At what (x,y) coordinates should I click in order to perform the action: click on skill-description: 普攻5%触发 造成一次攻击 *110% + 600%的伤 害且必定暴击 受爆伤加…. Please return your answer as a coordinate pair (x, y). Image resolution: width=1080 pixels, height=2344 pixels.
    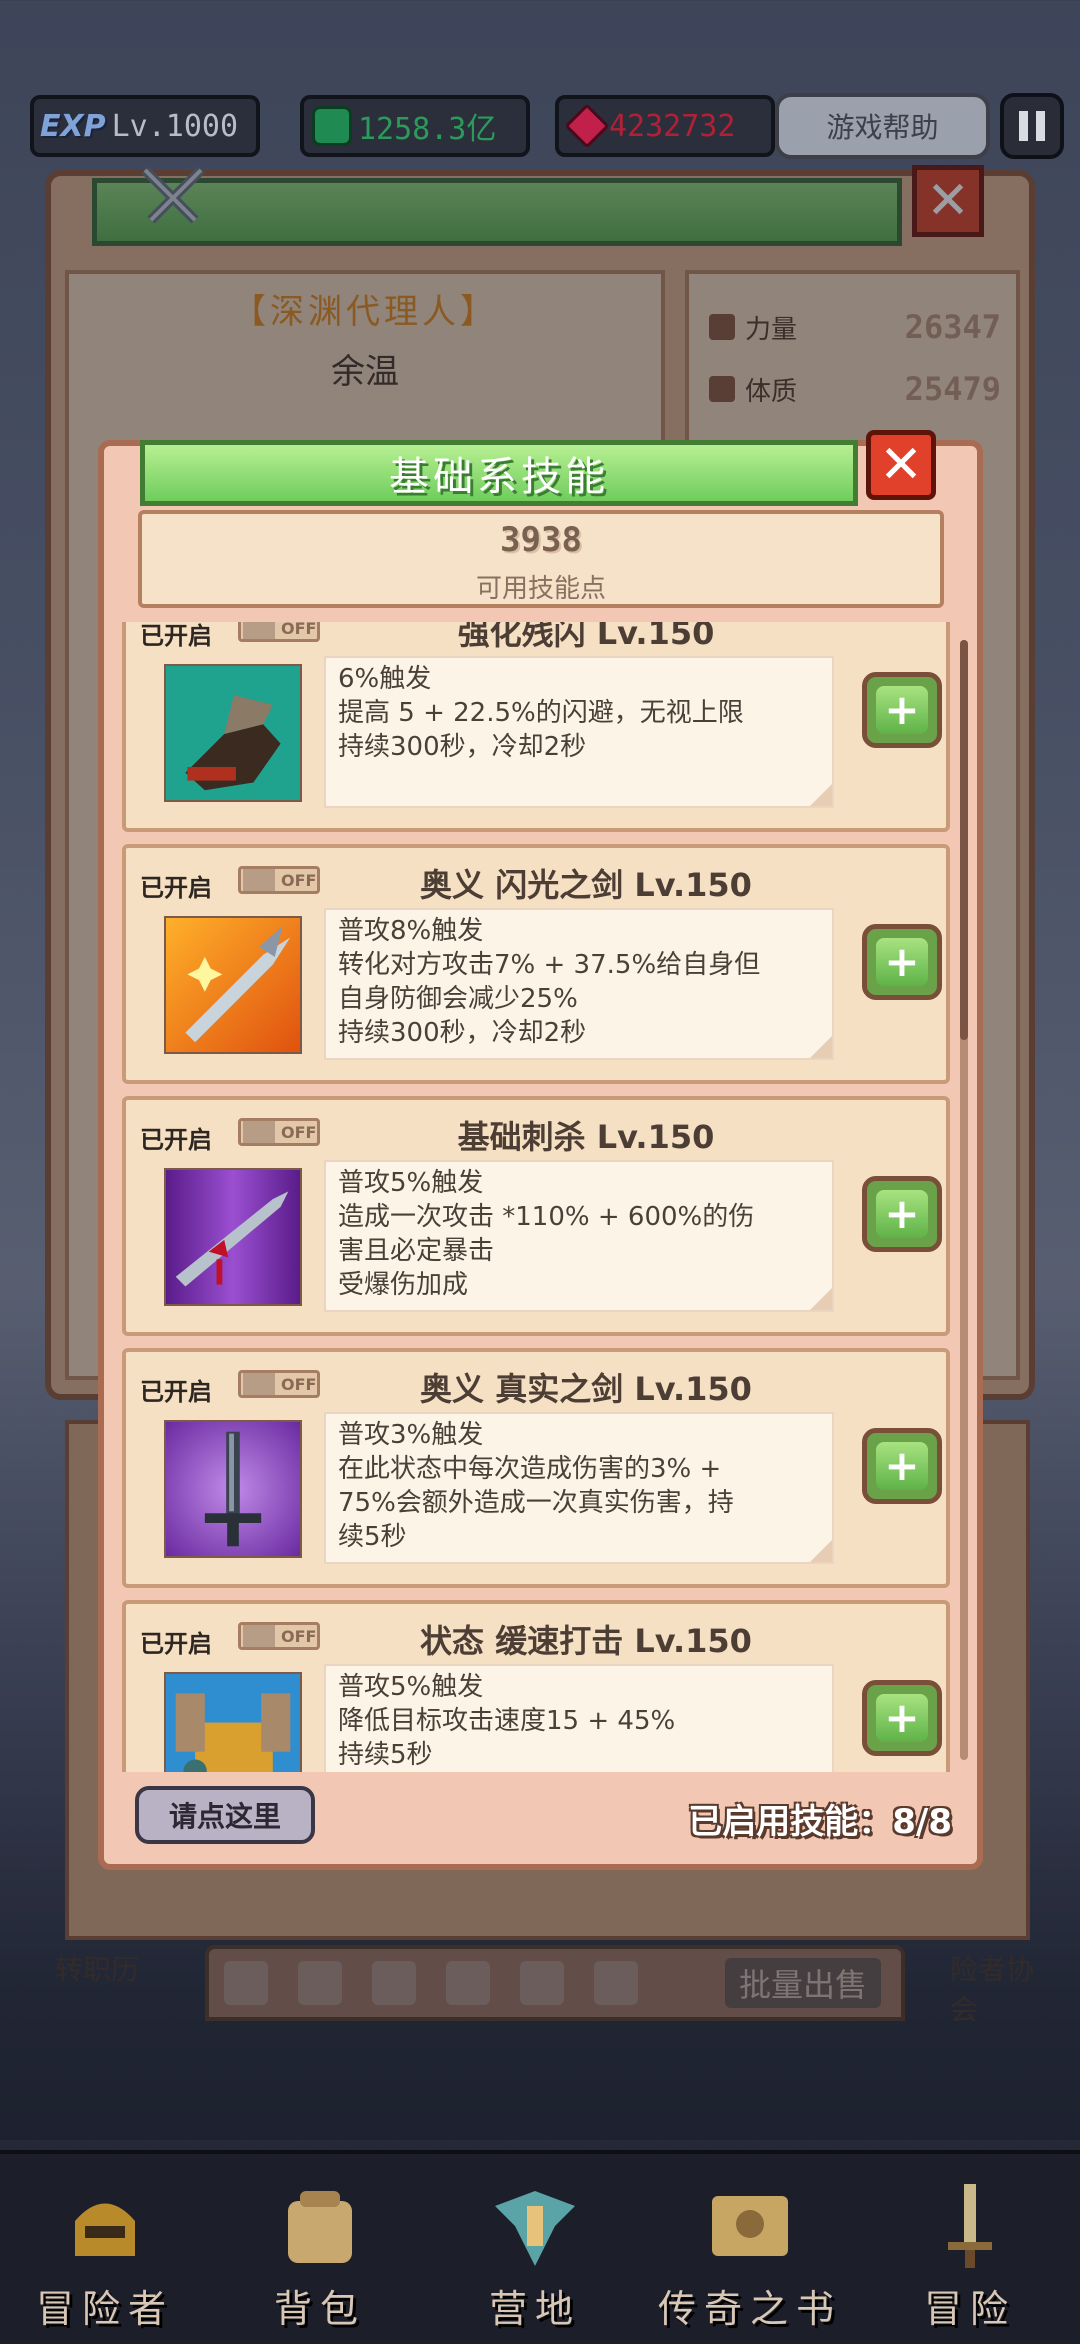
    Looking at the image, I should click on (579, 1236).